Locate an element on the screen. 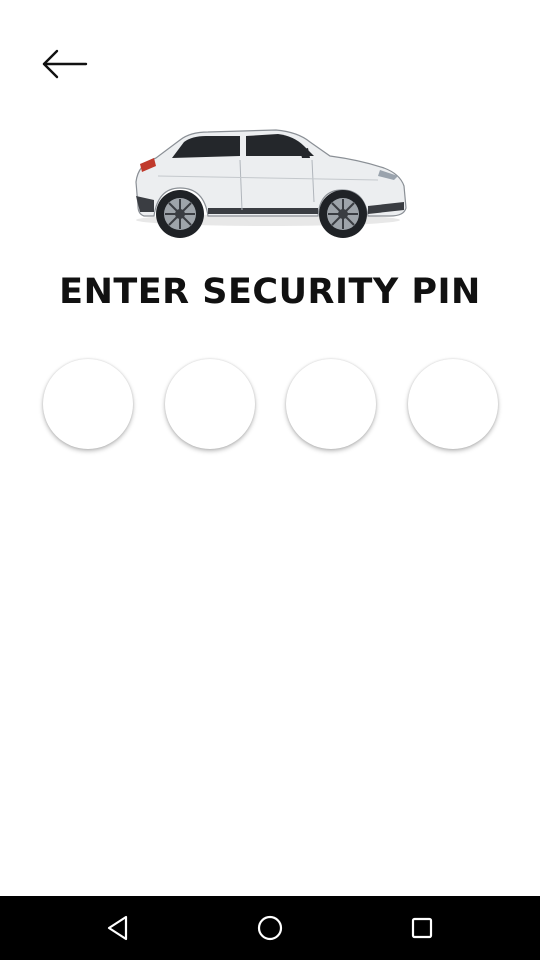 This screenshot has height=960, width=540. nav-back-button is located at coordinates (118, 928).